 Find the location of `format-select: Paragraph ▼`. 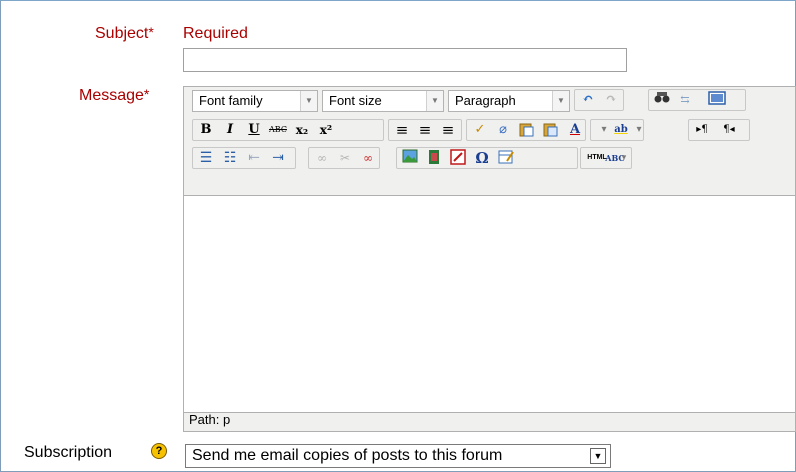

format-select: Paragraph ▼ is located at coordinates (509, 101).